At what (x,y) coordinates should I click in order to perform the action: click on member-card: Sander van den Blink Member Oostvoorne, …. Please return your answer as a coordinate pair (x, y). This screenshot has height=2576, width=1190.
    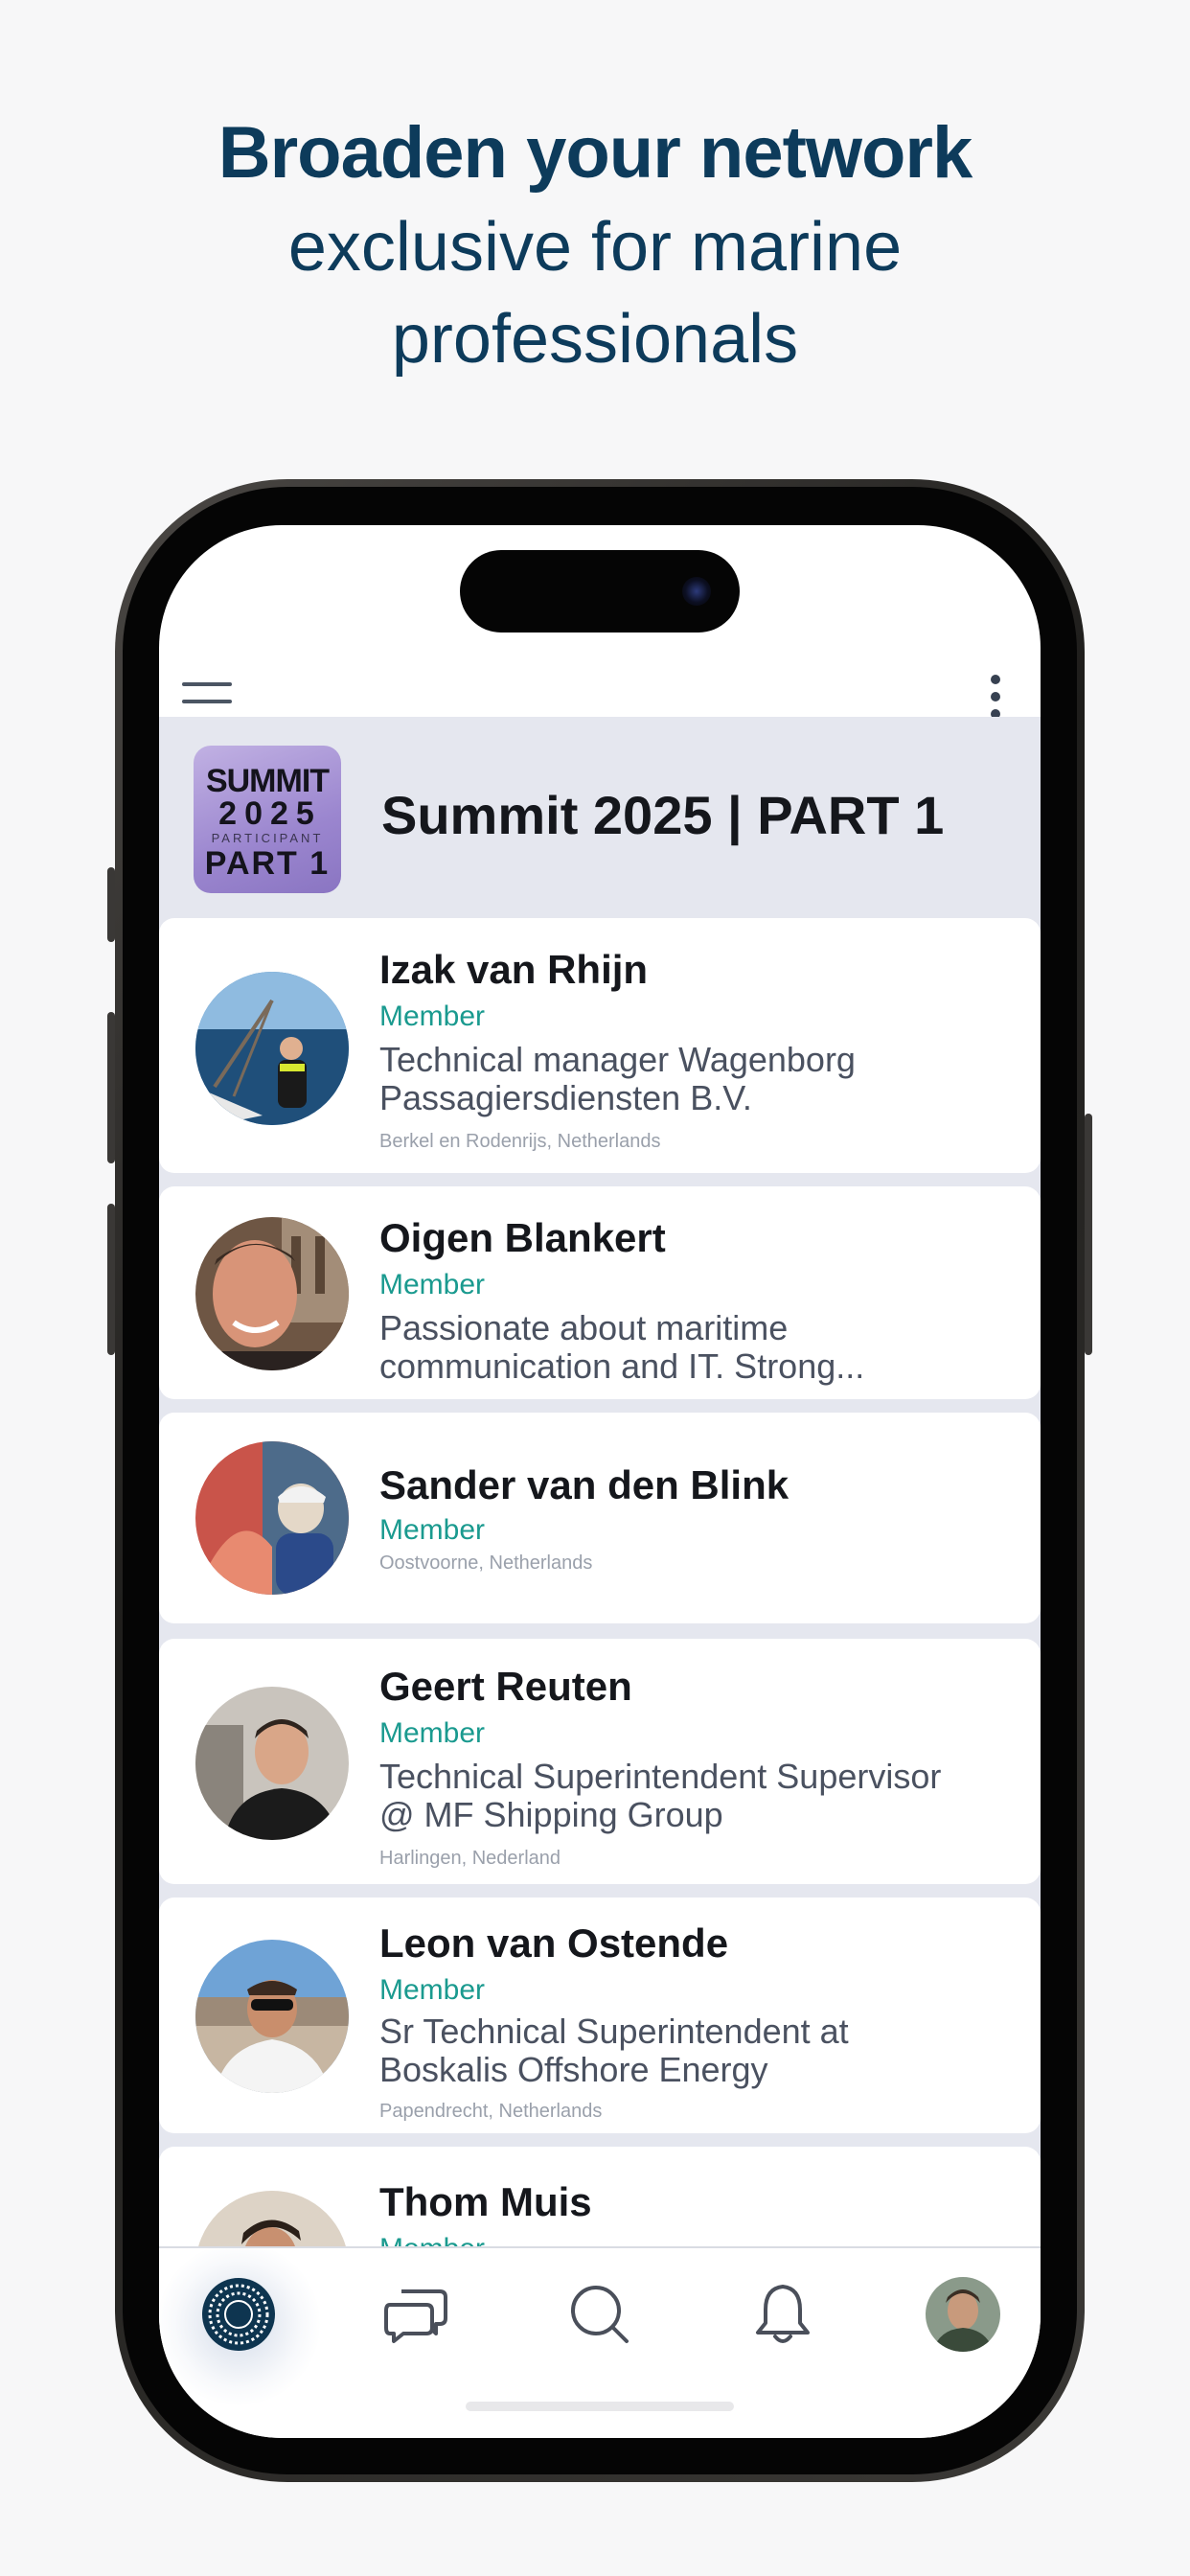
    Looking at the image, I should click on (600, 1518).